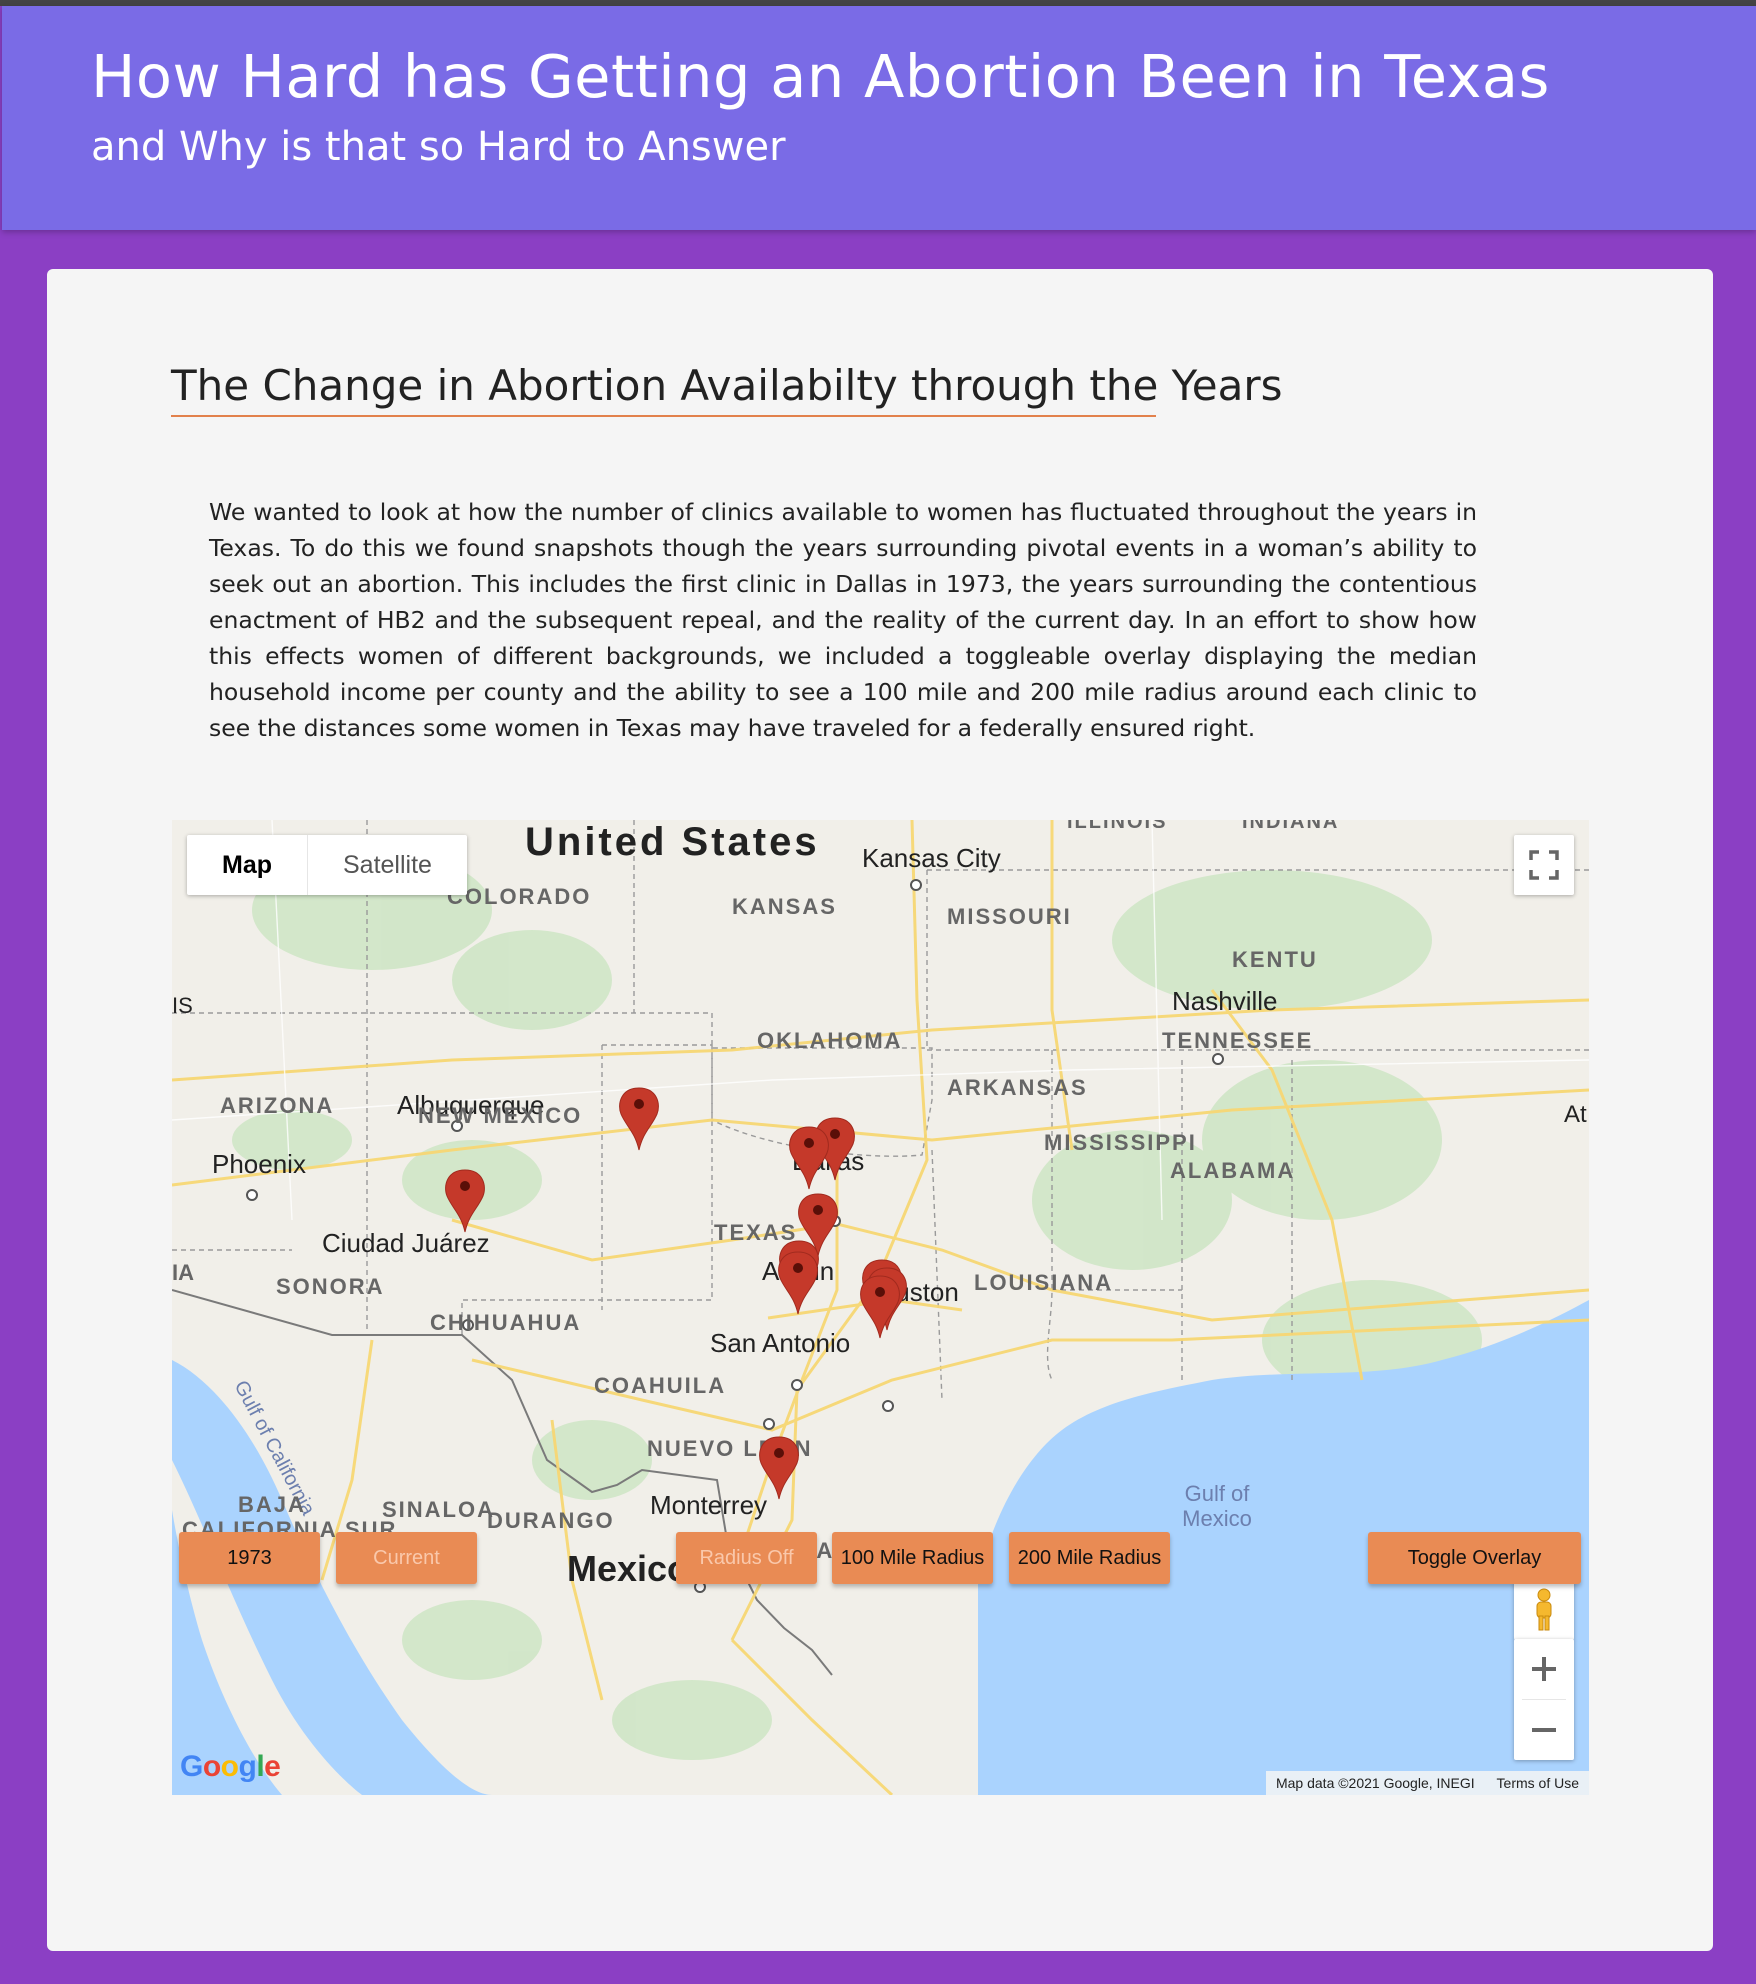 The image size is (1756, 1984). Describe the element at coordinates (888, 1406) in the screenshot. I see `houston-dot` at that location.